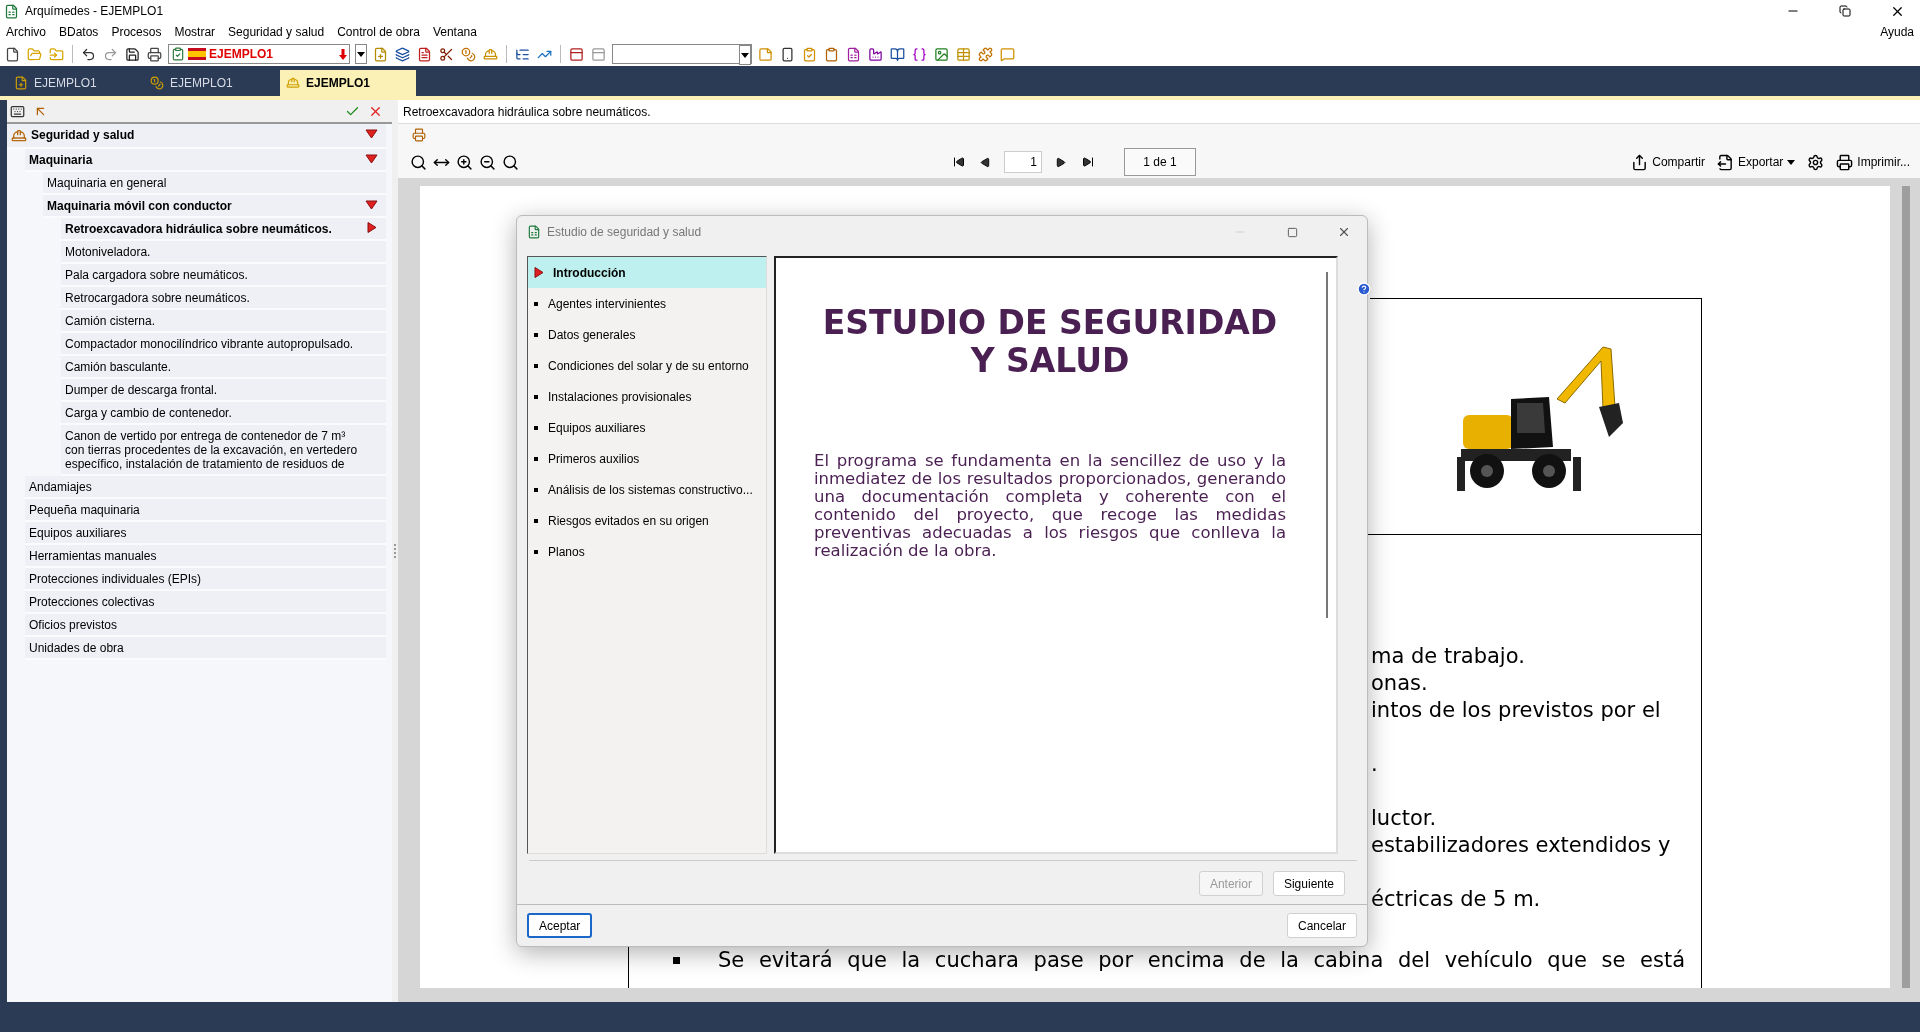 The image size is (1920, 1032). Describe the element at coordinates (195, 32) in the screenshot. I see `menu-item: Mostrar` at that location.